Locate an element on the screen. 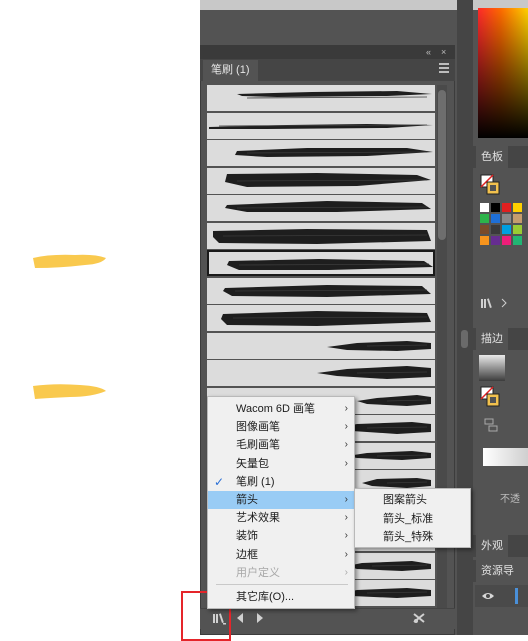 Image resolution: width=528 pixels, height=641 pixels. submenu-item: 箭头_标准 is located at coordinates (412, 519).